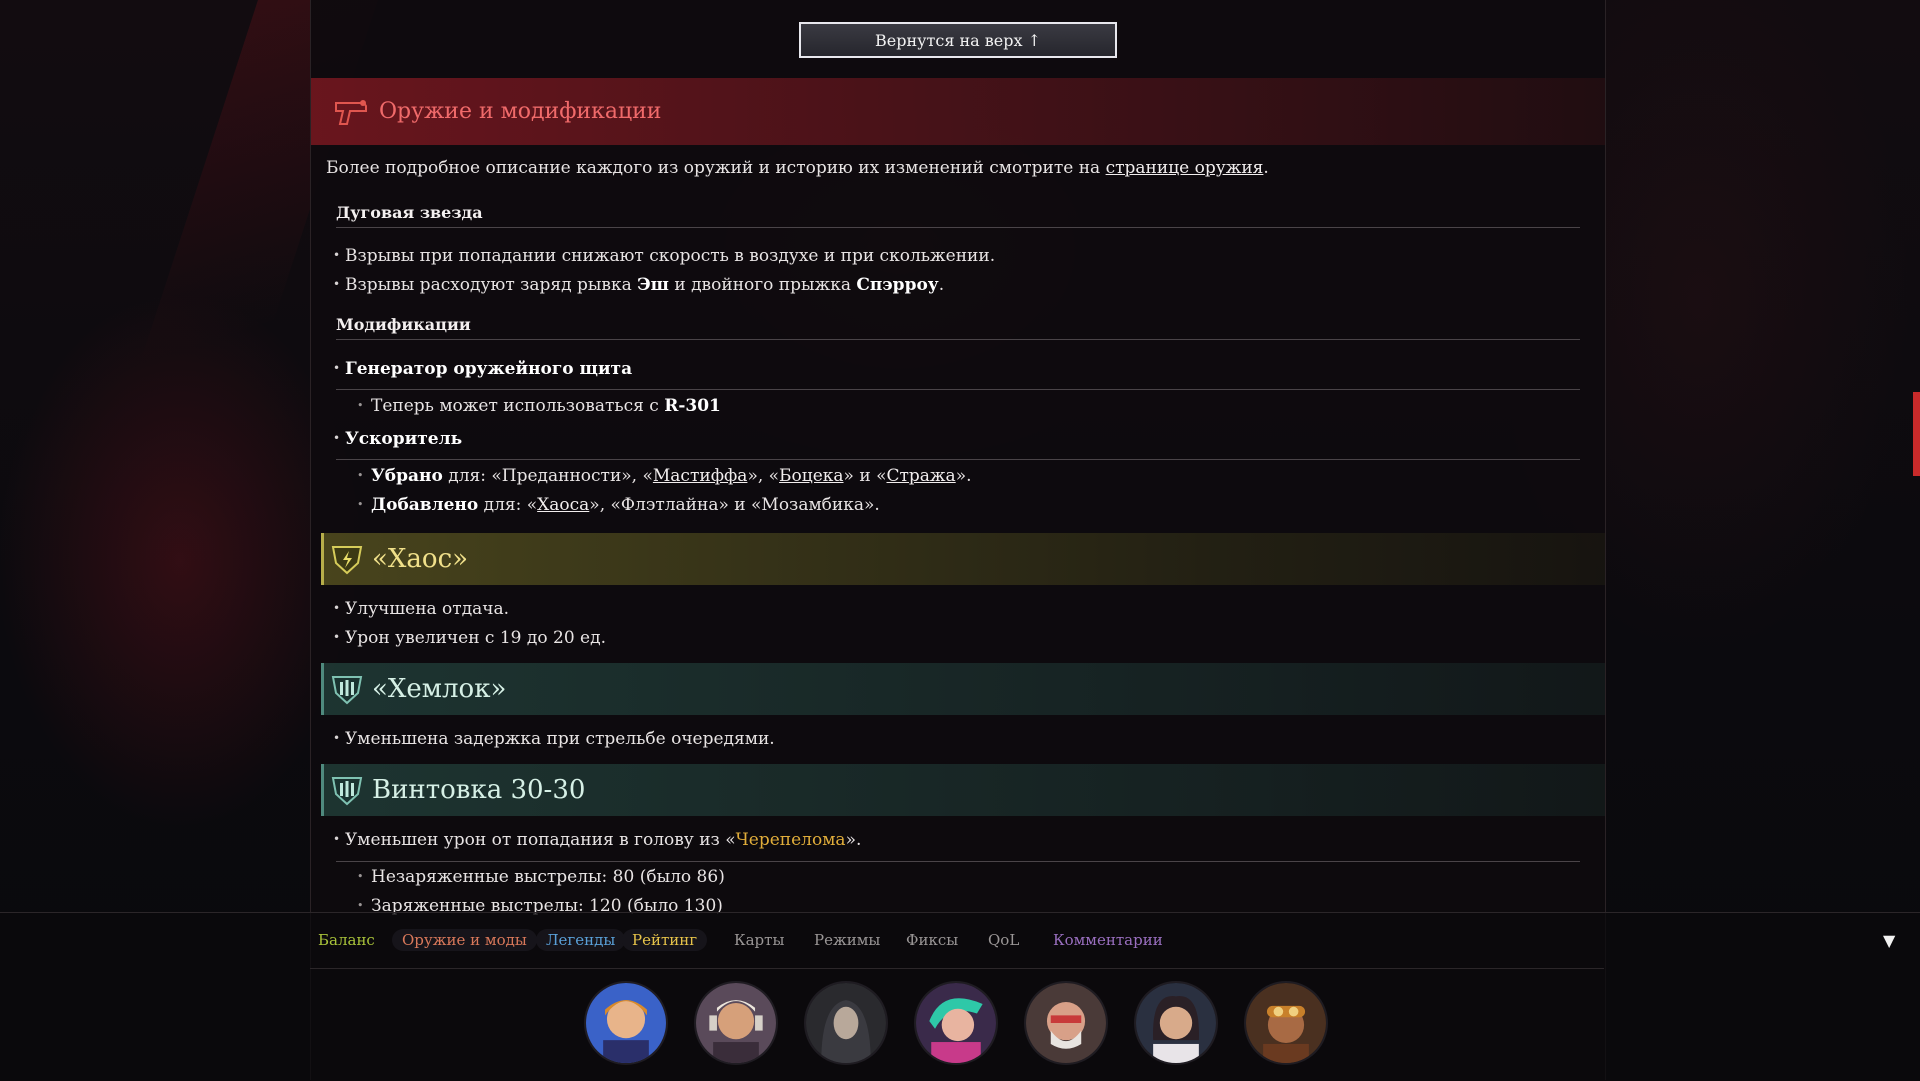  I want to click on skullpiercer-link: Черепелома, so click(791, 840).